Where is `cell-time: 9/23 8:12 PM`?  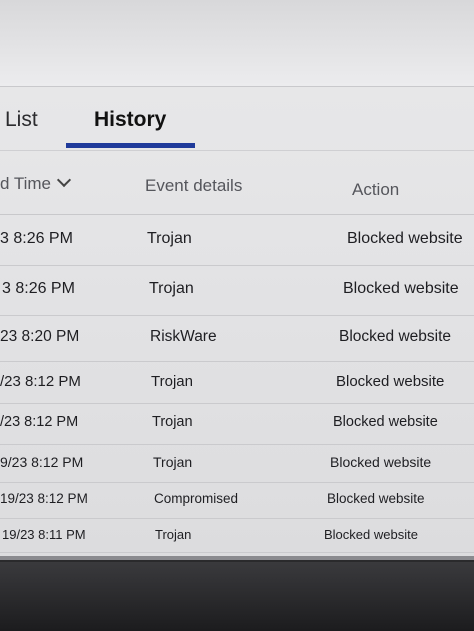
cell-time: 9/23 8:12 PM is located at coordinates (42, 462).